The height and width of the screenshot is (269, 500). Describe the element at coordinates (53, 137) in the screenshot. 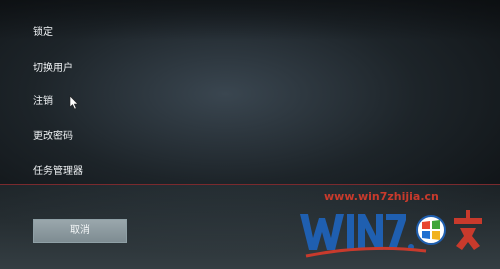

I see `menu-item-change-password: 更改密码` at that location.